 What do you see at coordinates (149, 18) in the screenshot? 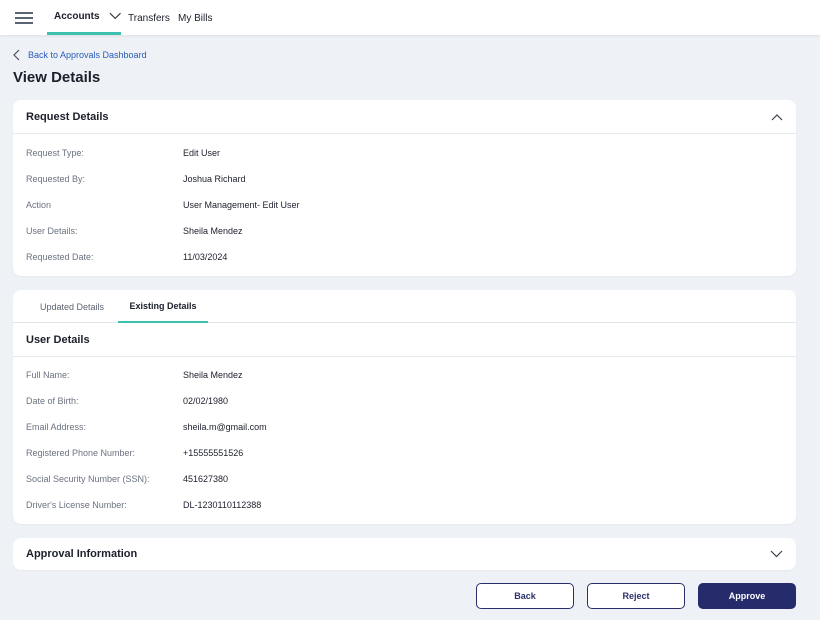
I see `nav-transfers: Transfers` at bounding box center [149, 18].